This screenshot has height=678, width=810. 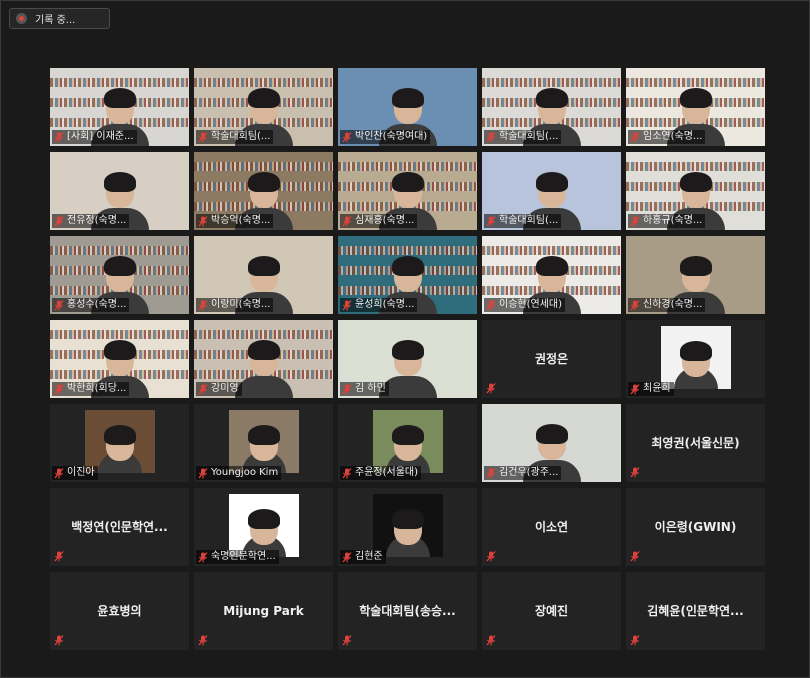 What do you see at coordinates (551, 275) in the screenshot?
I see `participant-tile: 이승현(연세대)` at bounding box center [551, 275].